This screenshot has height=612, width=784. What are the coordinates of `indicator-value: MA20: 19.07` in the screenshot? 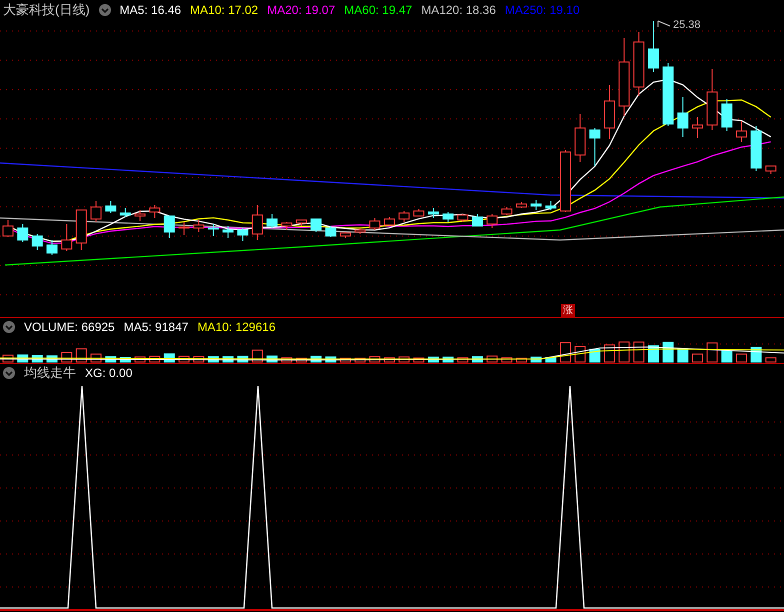 It's located at (301, 10).